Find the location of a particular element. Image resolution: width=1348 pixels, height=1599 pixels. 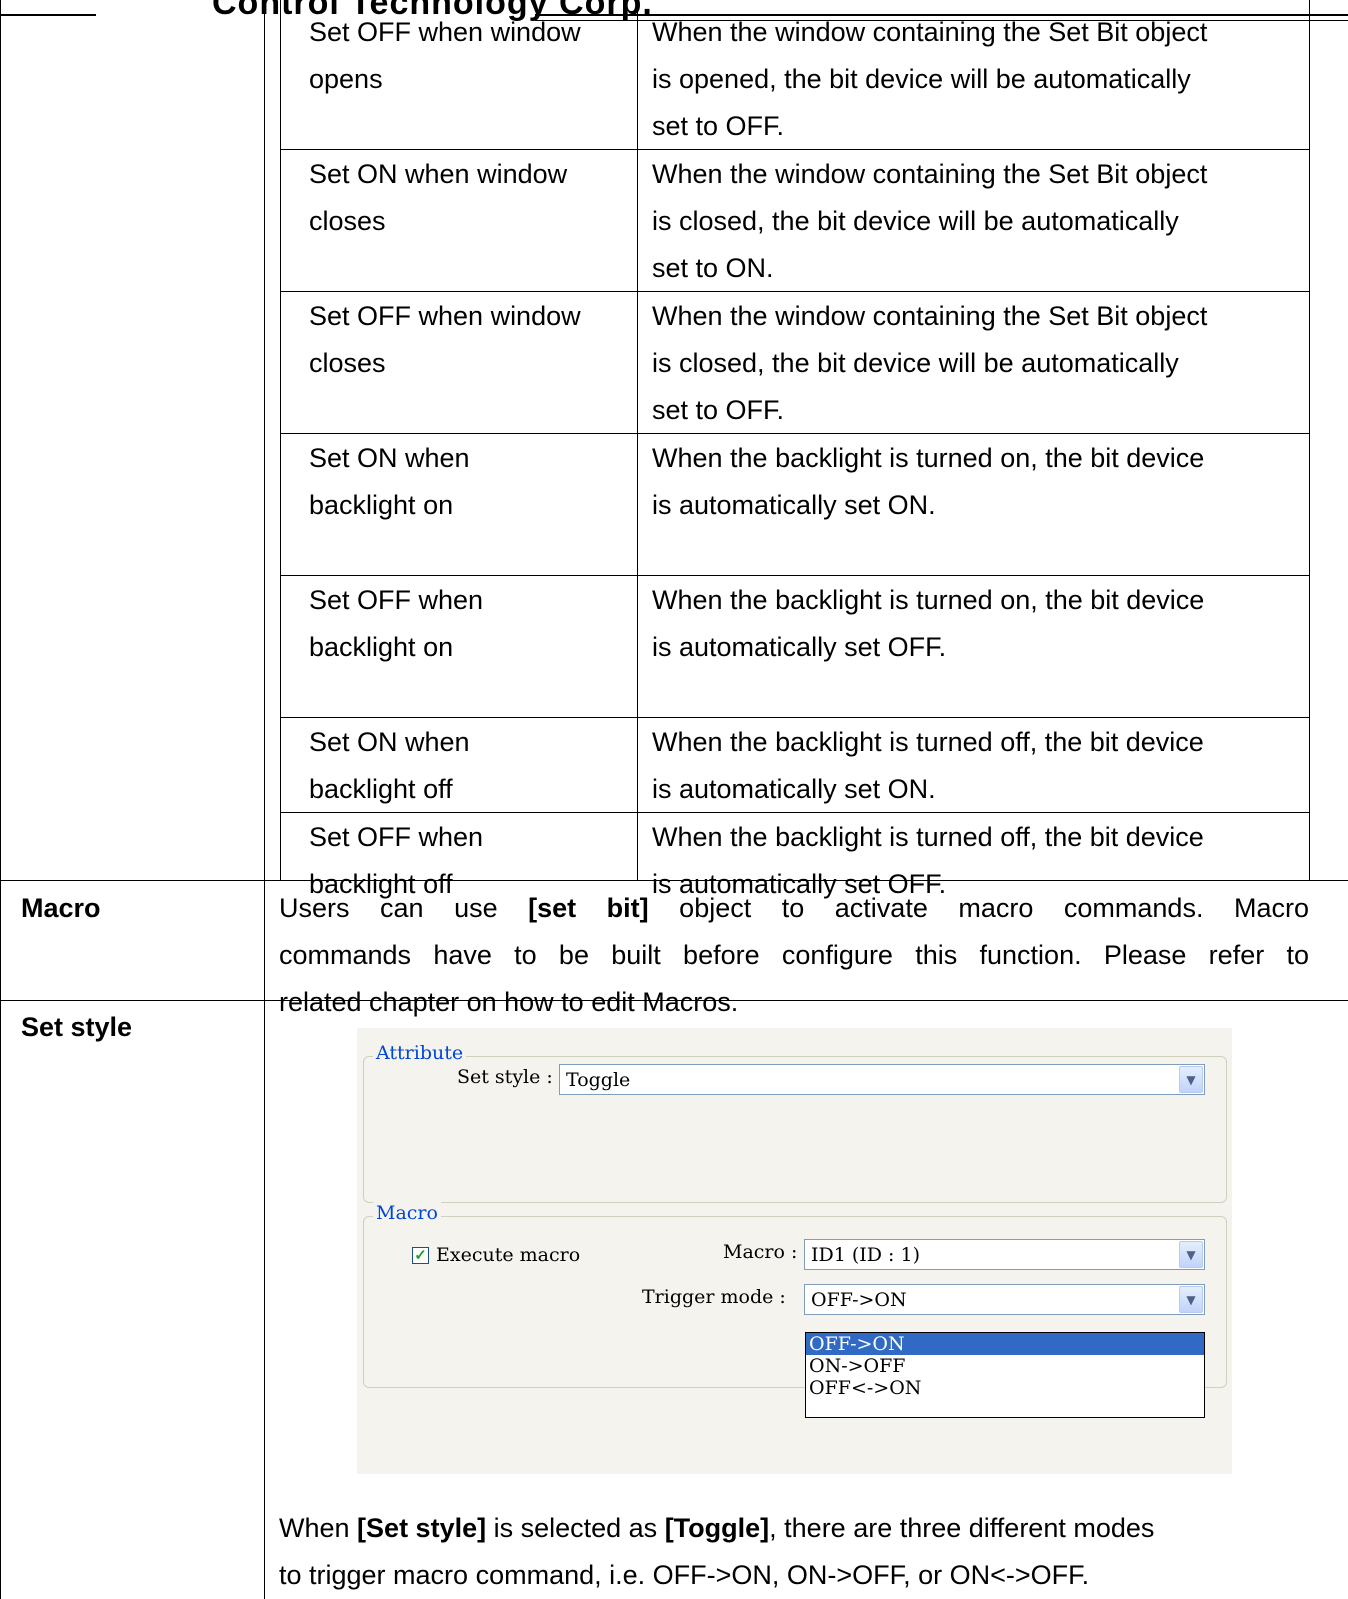

subtable-column-divider is located at coordinates (637, 440).